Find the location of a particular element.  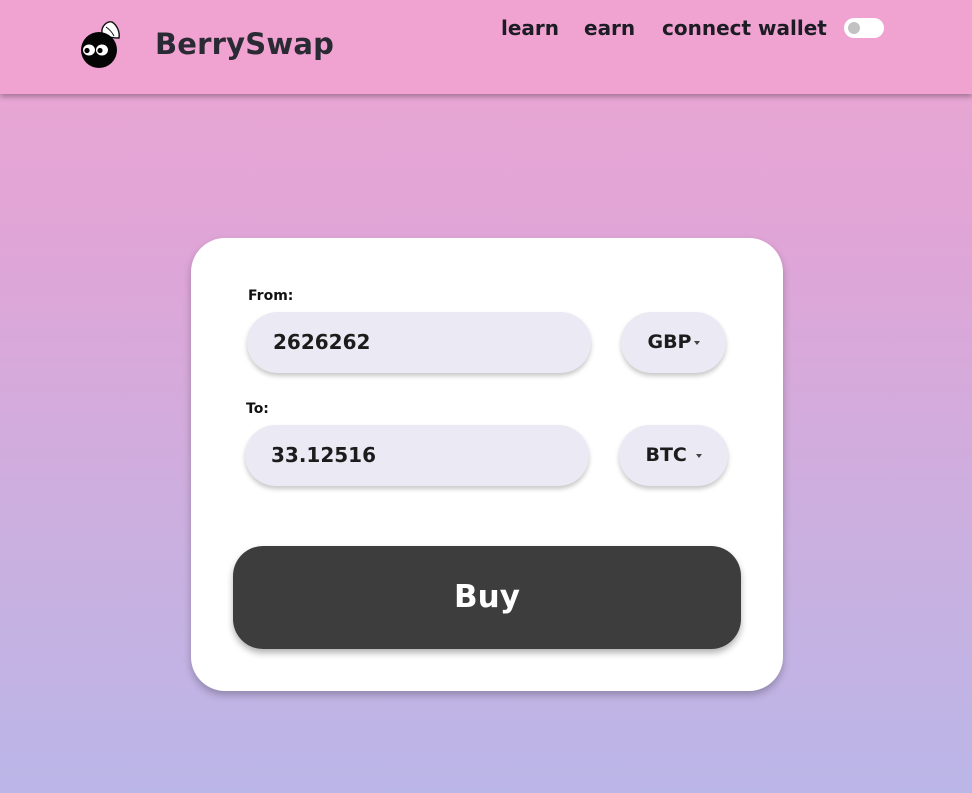

theme-toggle is located at coordinates (864, 28).